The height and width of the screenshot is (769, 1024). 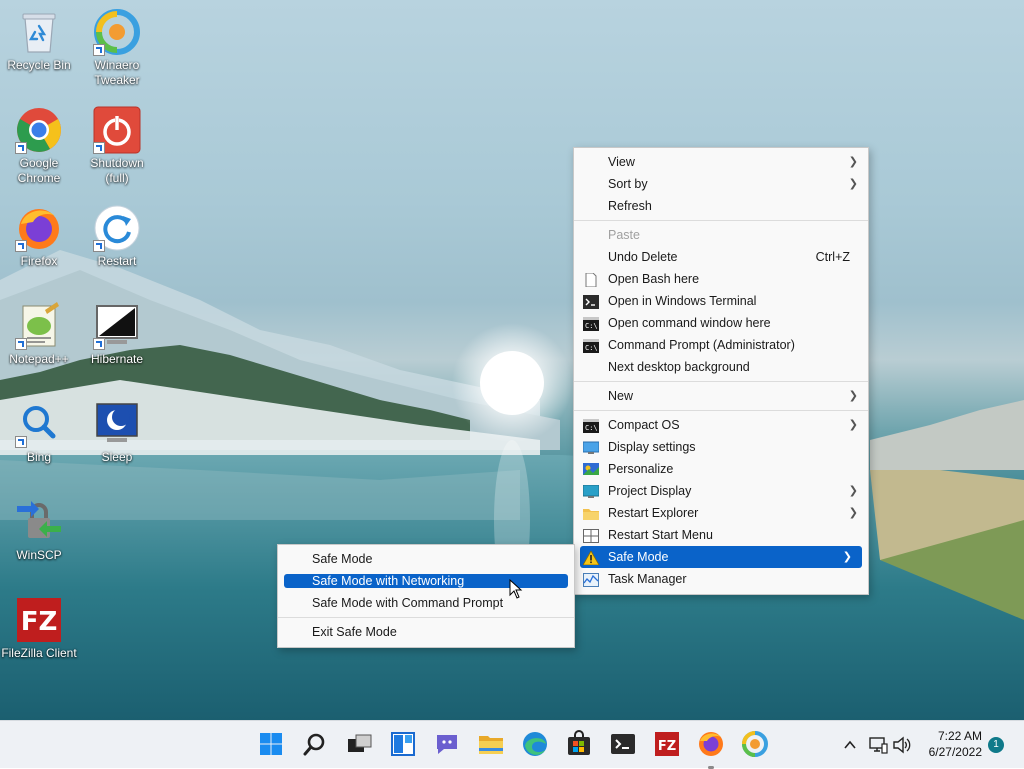 I want to click on menu-item-undo-delete: Undo Delete Ctrl+Z, so click(x=721, y=257).